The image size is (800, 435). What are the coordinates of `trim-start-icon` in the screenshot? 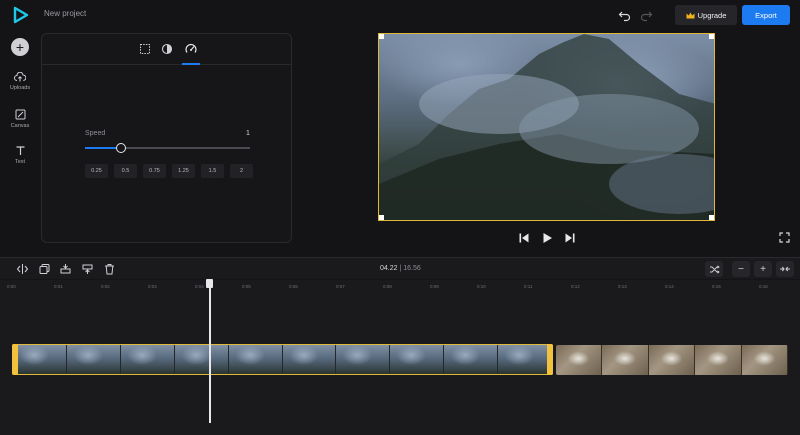 It's located at (65, 269).